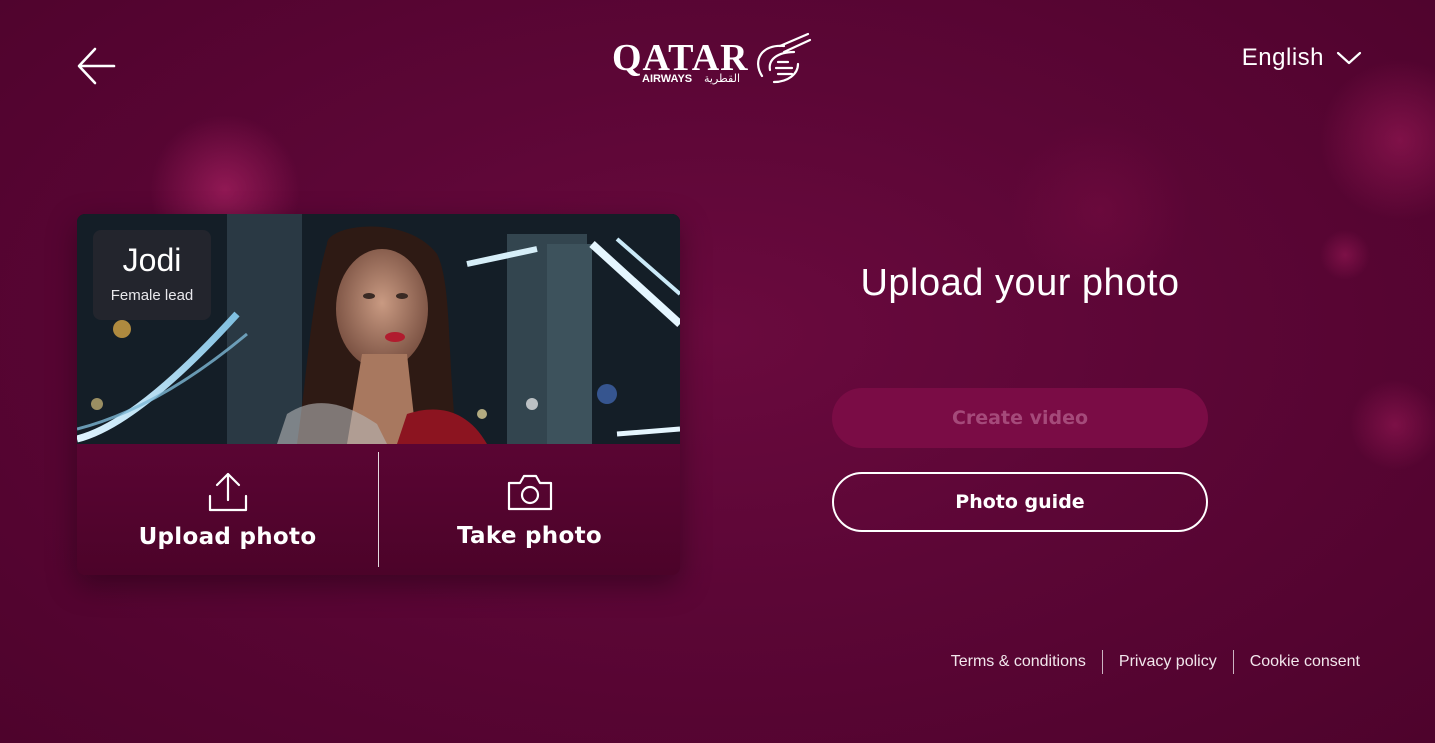 This screenshot has height=743, width=1435. Describe the element at coordinates (227, 491) in the screenshot. I see `upload-icon` at that location.